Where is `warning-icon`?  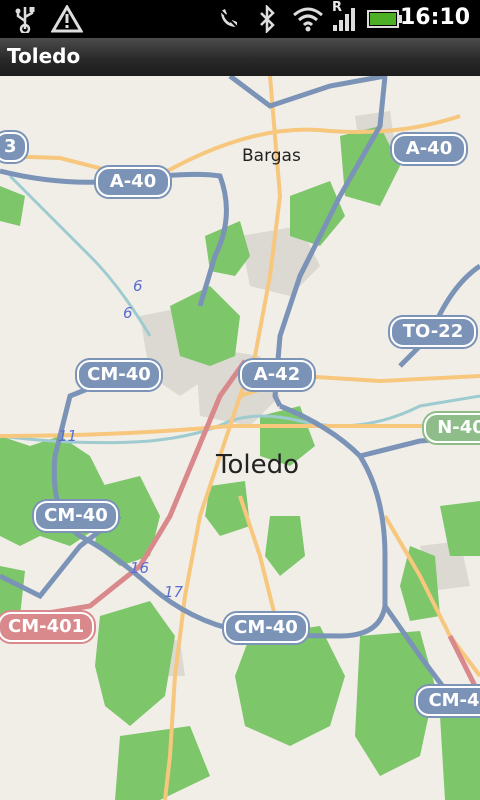
warning-icon is located at coordinates (67, 19).